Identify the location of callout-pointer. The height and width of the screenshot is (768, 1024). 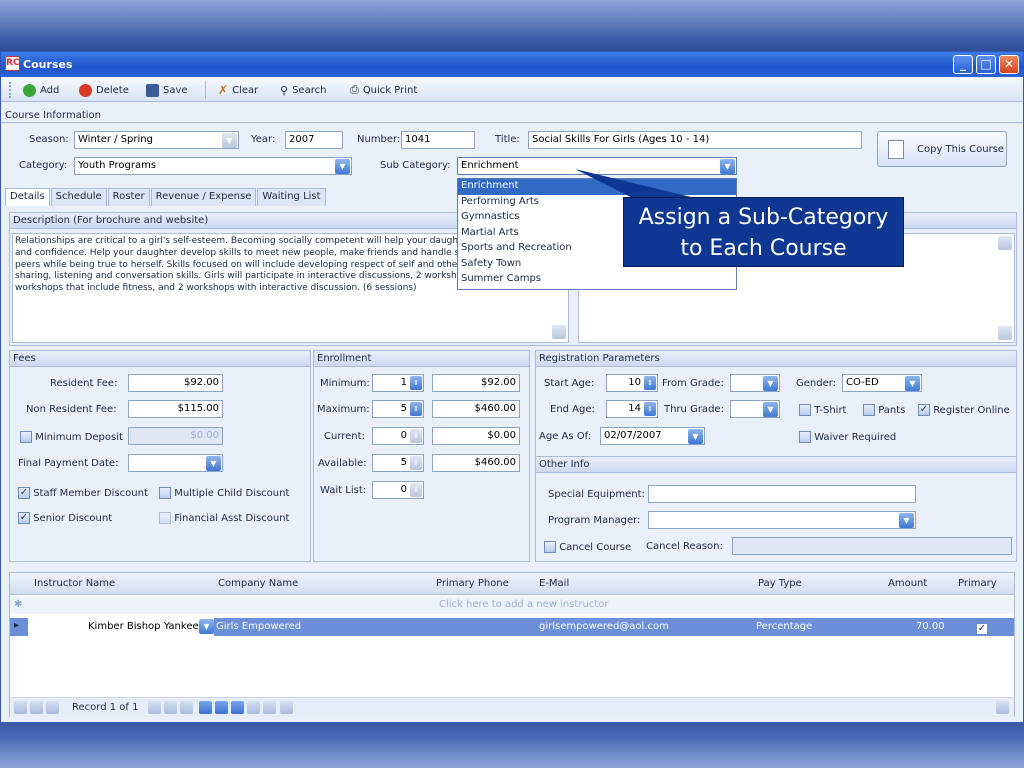
(660, 200).